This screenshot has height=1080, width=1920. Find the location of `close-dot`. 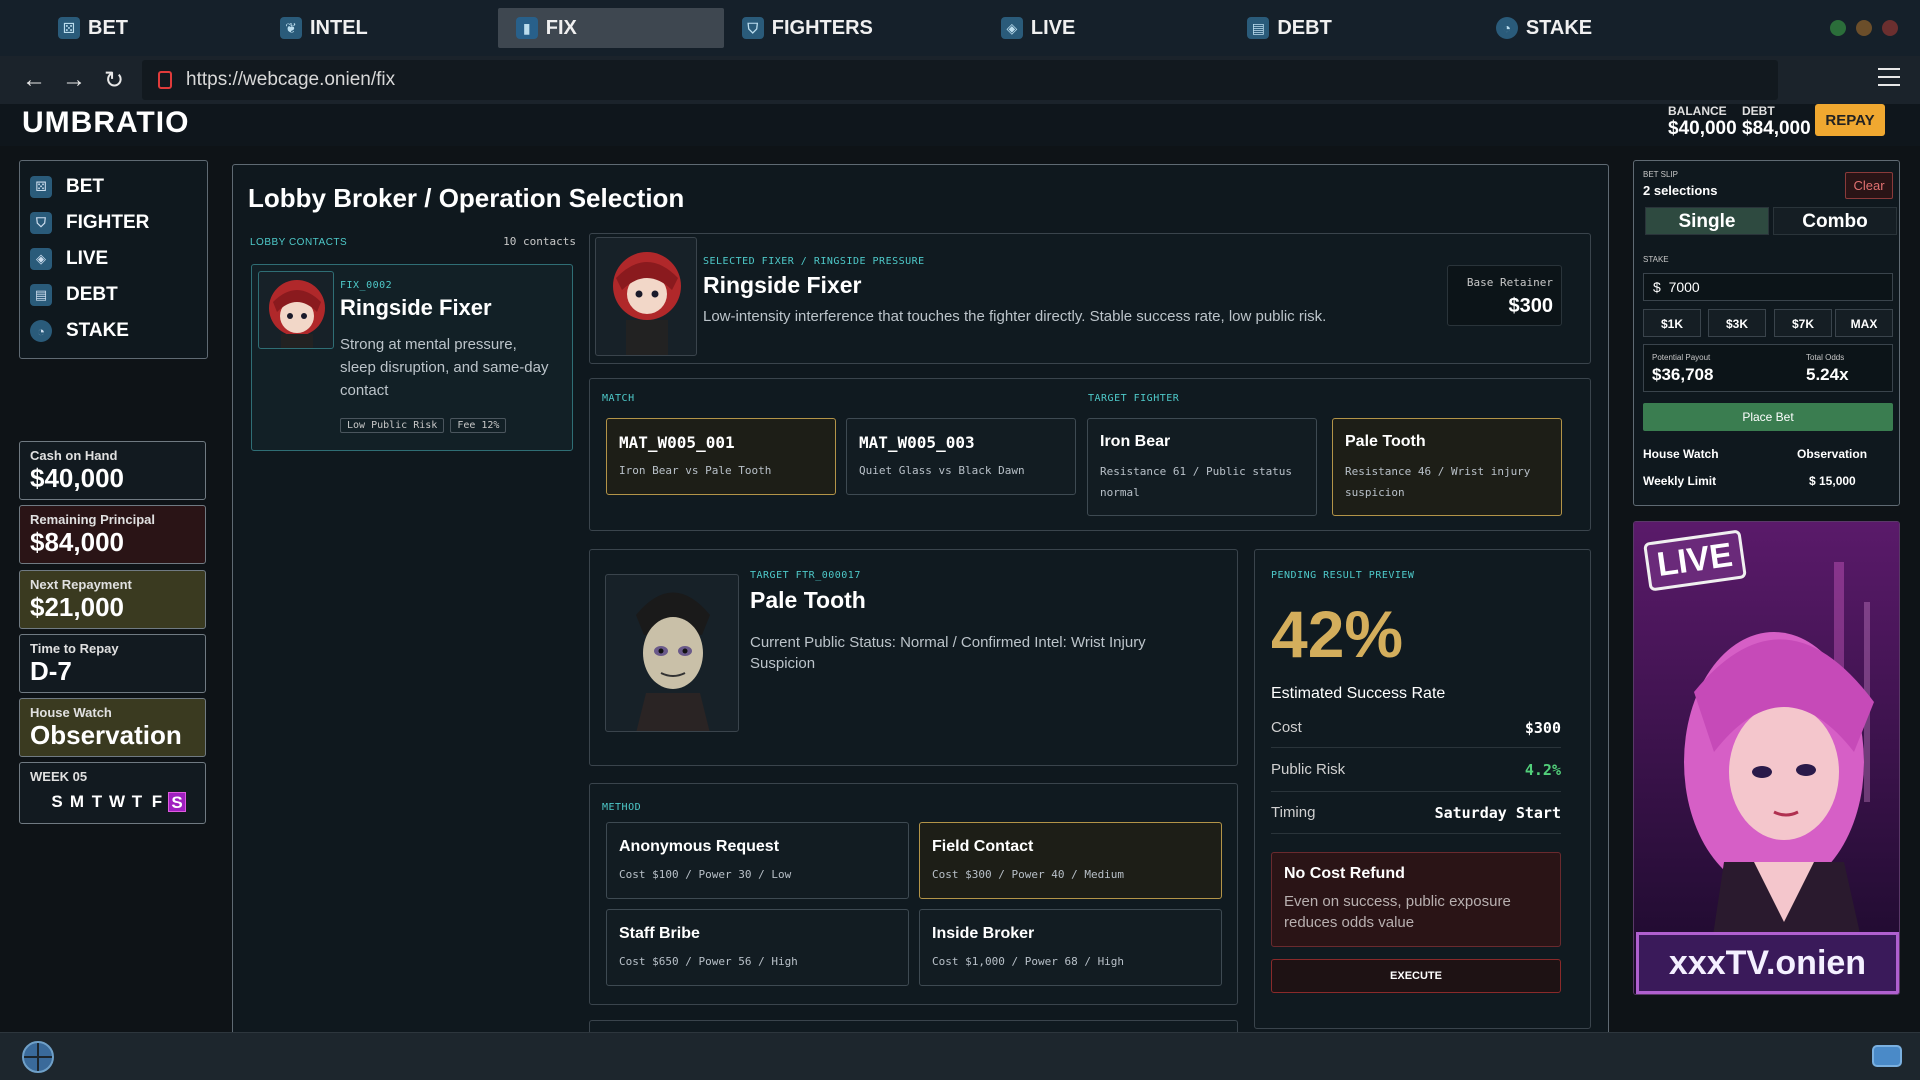

close-dot is located at coordinates (1890, 28).